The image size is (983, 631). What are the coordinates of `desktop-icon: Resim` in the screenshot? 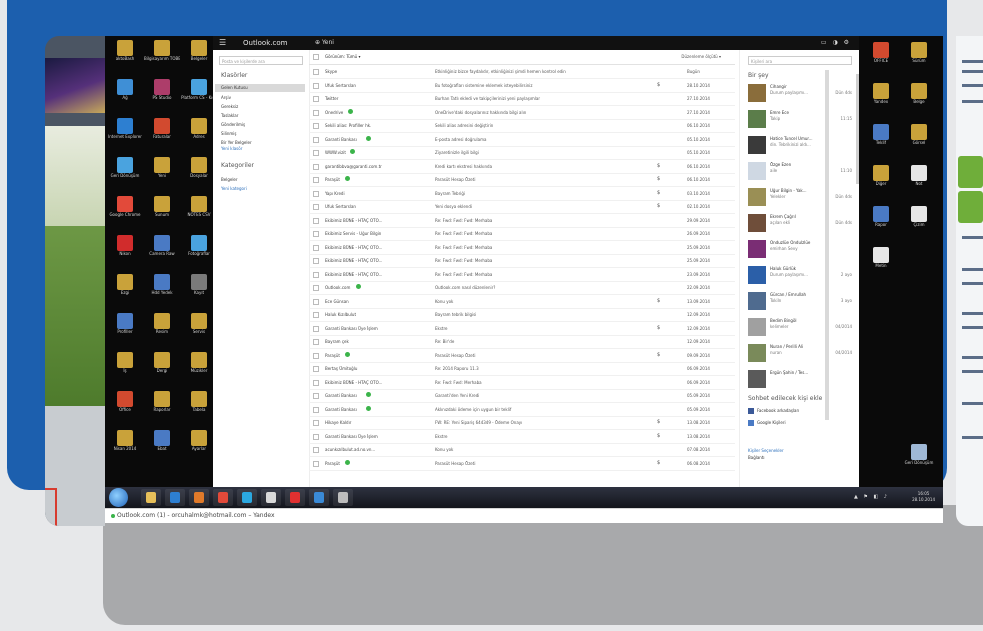 It's located at (162, 323).